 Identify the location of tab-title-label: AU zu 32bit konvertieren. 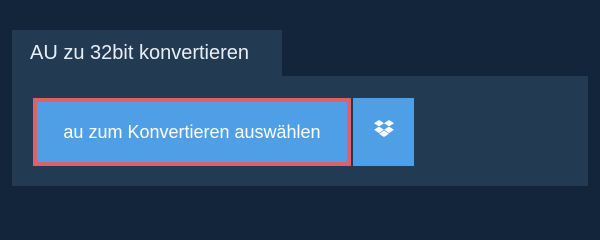
(140, 52).